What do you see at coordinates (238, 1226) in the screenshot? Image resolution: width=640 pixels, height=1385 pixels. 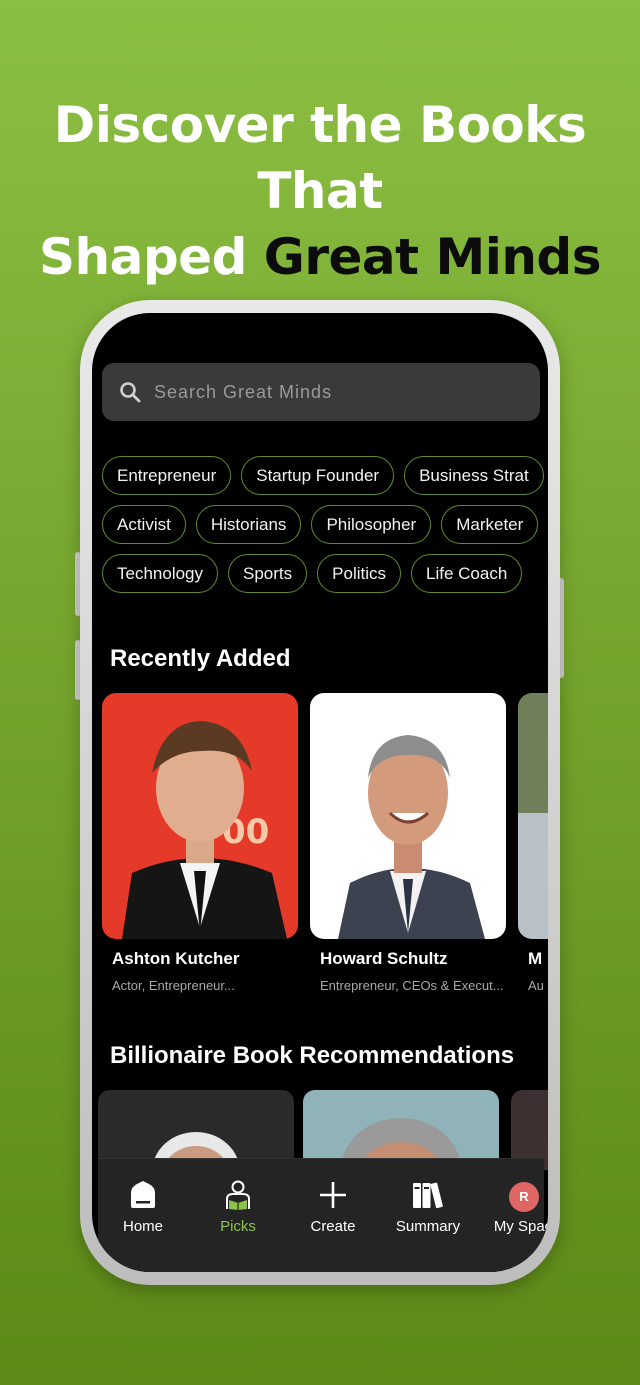 I see `nav-picks-label: Picks` at bounding box center [238, 1226].